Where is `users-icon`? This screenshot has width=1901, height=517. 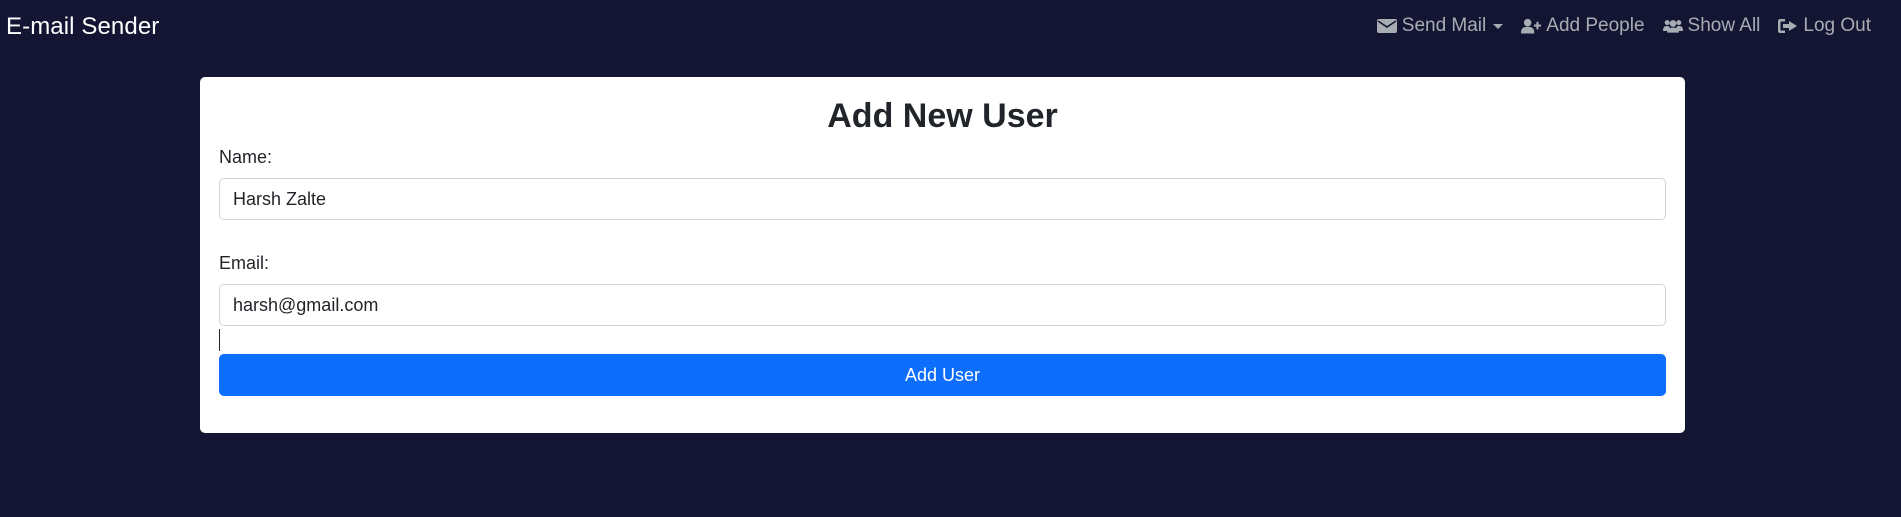 users-icon is located at coordinates (1672, 26).